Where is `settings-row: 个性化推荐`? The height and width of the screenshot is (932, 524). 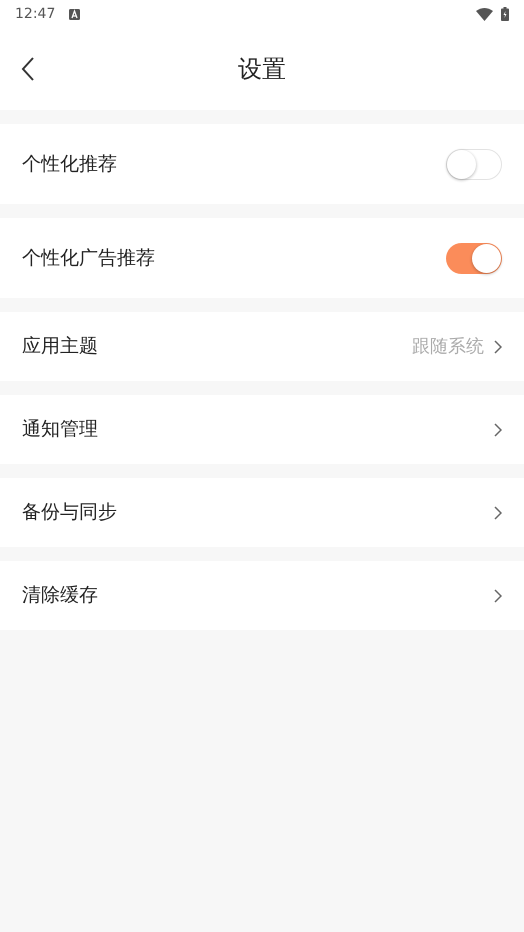 settings-row: 个性化推荐 is located at coordinates (262, 164).